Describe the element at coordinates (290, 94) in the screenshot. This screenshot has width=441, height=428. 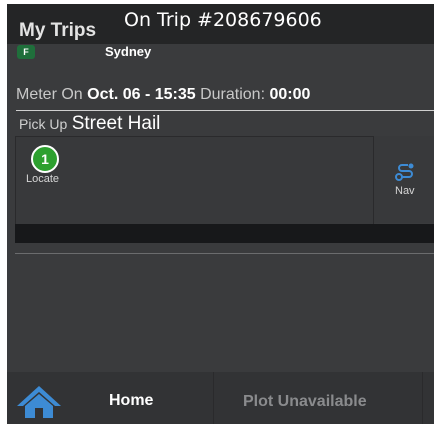
I see `duration-value: 00:00` at that location.